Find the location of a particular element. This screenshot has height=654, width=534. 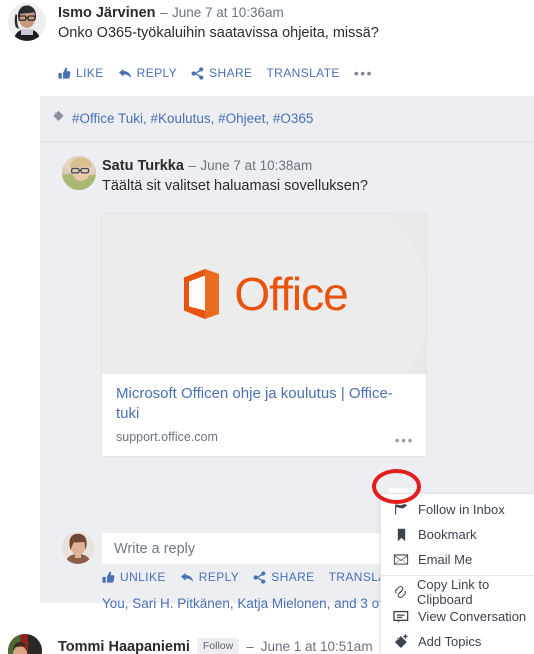

envelope-icon is located at coordinates (401, 559).